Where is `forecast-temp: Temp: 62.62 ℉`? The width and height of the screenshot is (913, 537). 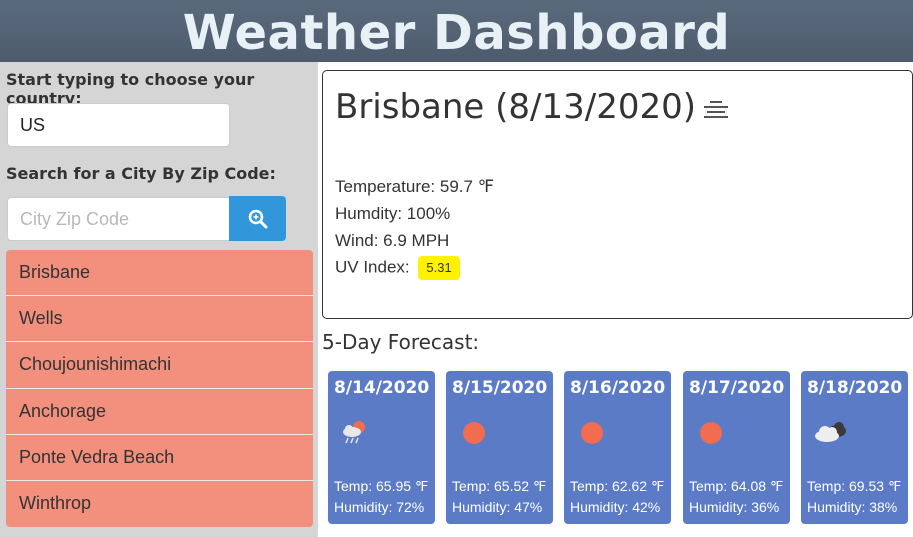 forecast-temp: Temp: 62.62 ℉ is located at coordinates (617, 486).